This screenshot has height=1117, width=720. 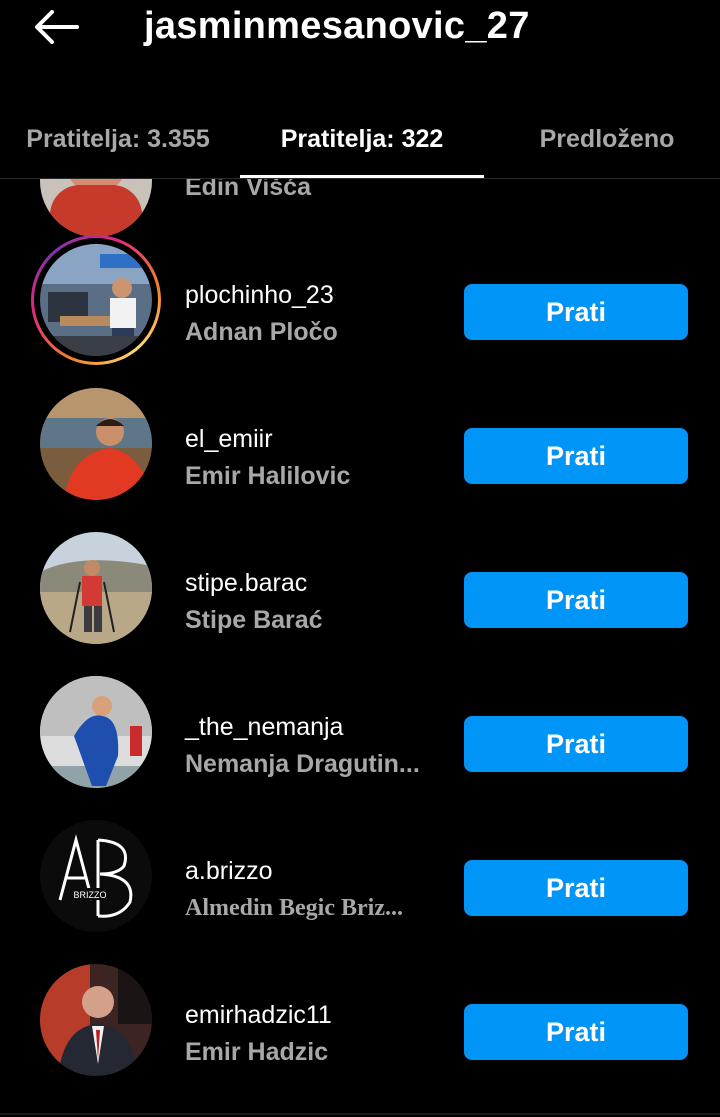 I want to click on list-item: emirhadzic11 Emir Hadzic Prati, so click(x=360, y=1020).